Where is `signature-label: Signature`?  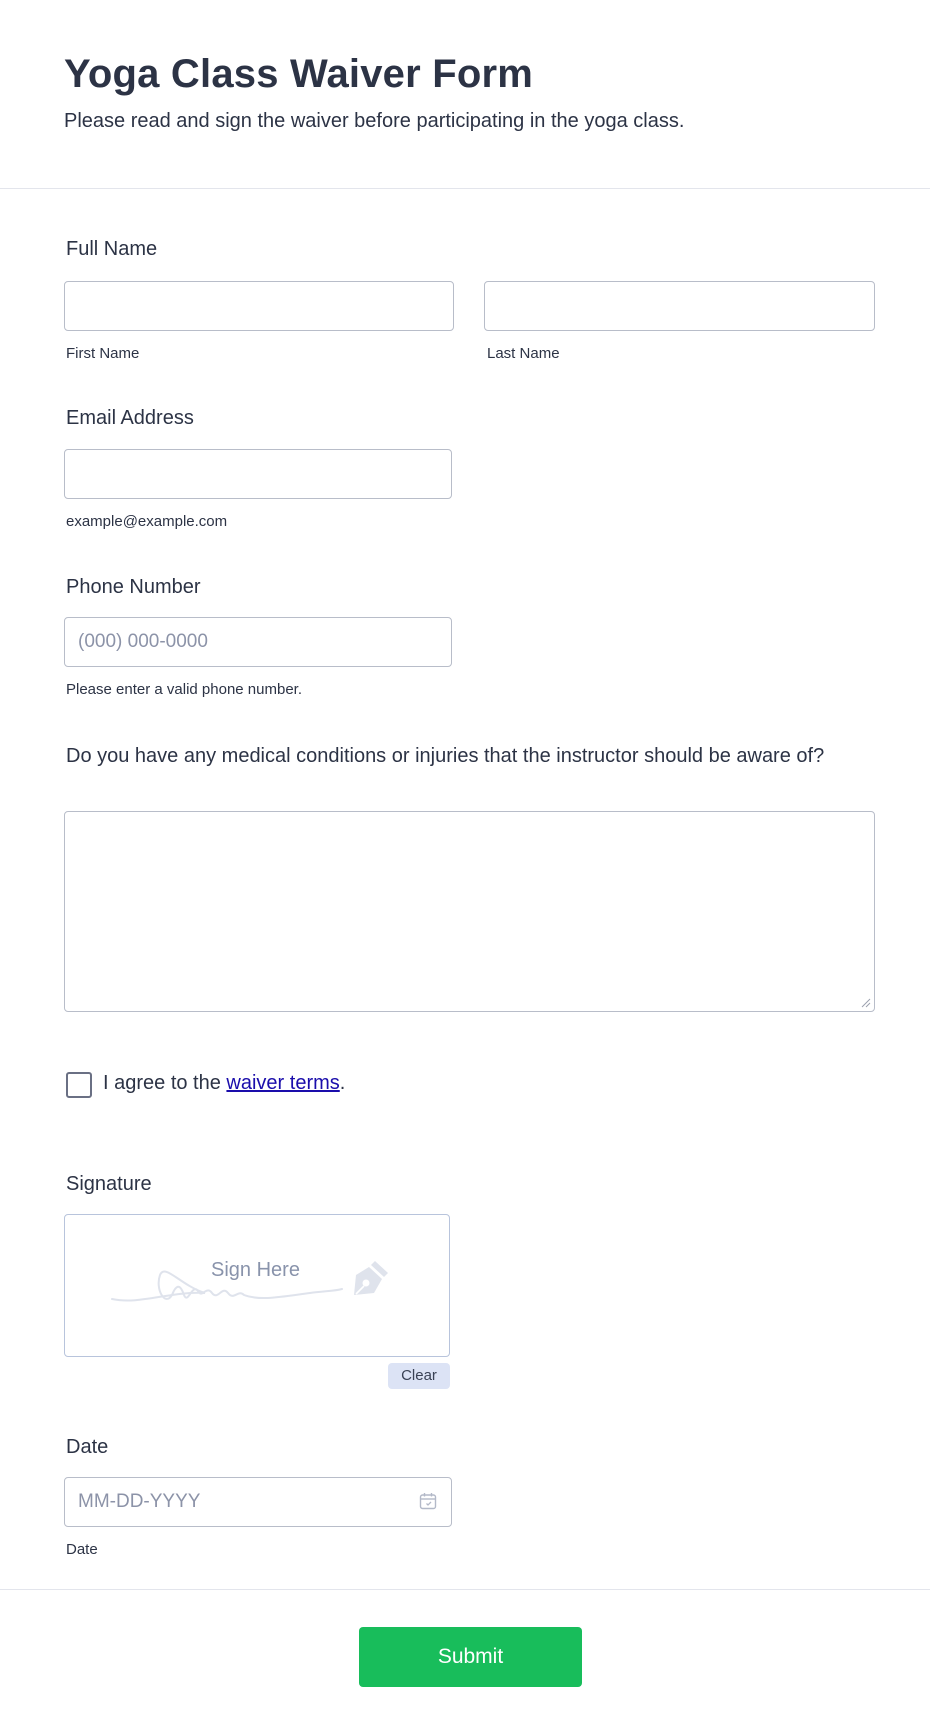
signature-label: Signature is located at coordinates (109, 1184).